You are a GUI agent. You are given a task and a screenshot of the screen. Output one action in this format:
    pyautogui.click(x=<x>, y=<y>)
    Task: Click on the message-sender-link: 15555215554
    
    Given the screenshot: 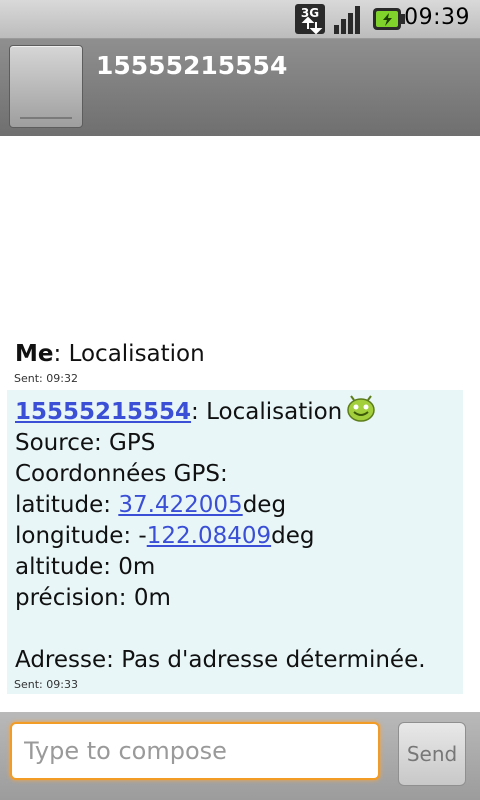 What is the action you would take?
    pyautogui.click(x=103, y=412)
    